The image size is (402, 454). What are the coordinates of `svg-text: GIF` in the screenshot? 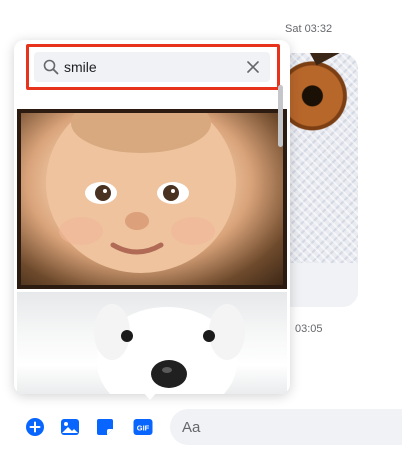 It's located at (143, 428).